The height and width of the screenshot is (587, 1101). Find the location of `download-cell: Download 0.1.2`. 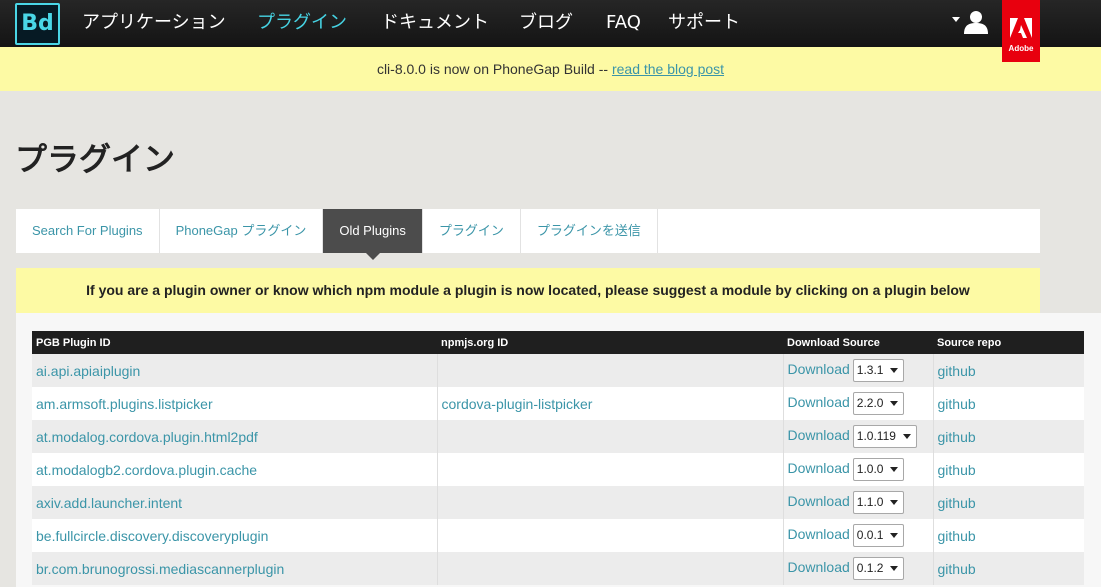

download-cell: Download 0.1.2 is located at coordinates (858, 568).